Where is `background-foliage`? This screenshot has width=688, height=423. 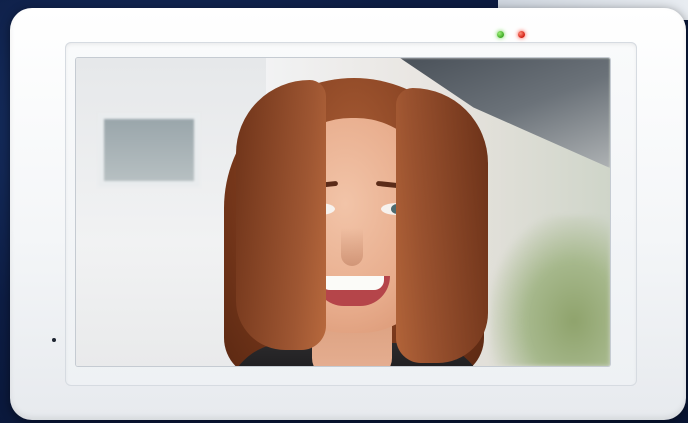 background-foliage is located at coordinates (550, 291).